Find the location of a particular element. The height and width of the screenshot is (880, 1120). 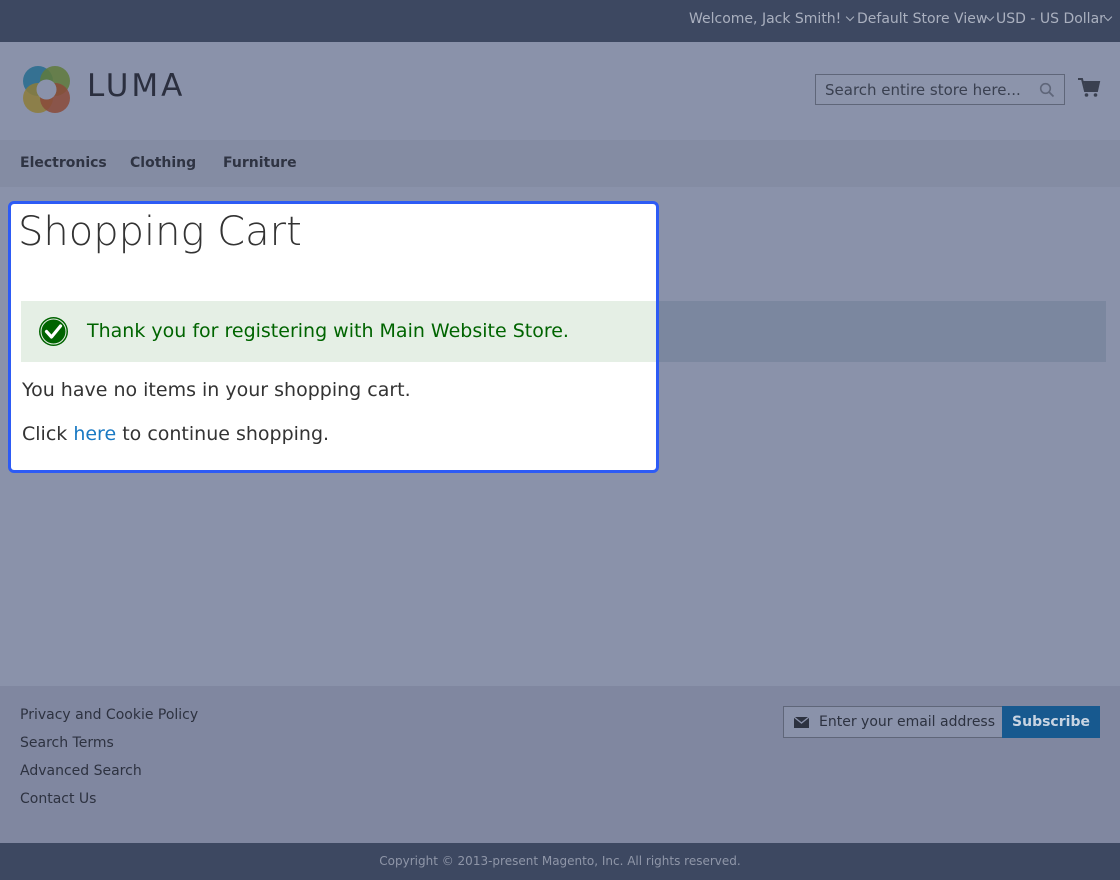

continue-shopping-text: Click here to continue shopping. is located at coordinates (175, 434).